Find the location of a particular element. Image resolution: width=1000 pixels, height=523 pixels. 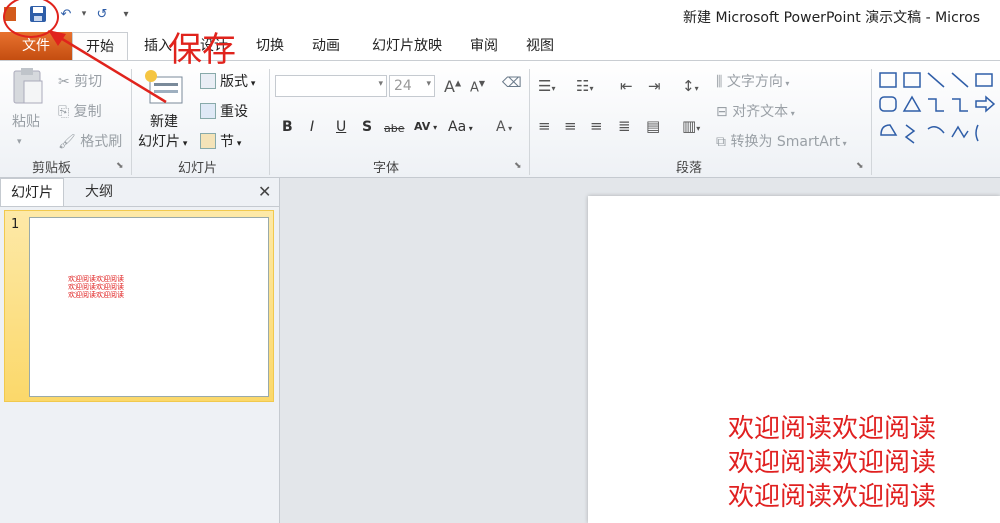

change-case-button: Aa ▾ is located at coordinates (460, 127).